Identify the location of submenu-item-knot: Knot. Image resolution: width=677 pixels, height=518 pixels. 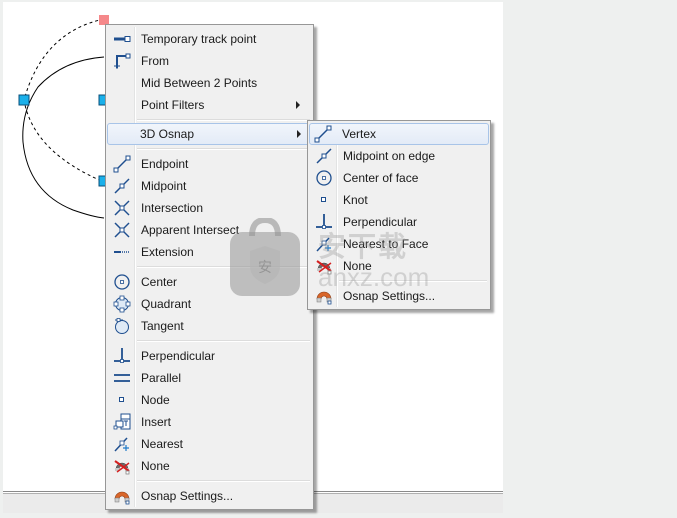
(399, 200).